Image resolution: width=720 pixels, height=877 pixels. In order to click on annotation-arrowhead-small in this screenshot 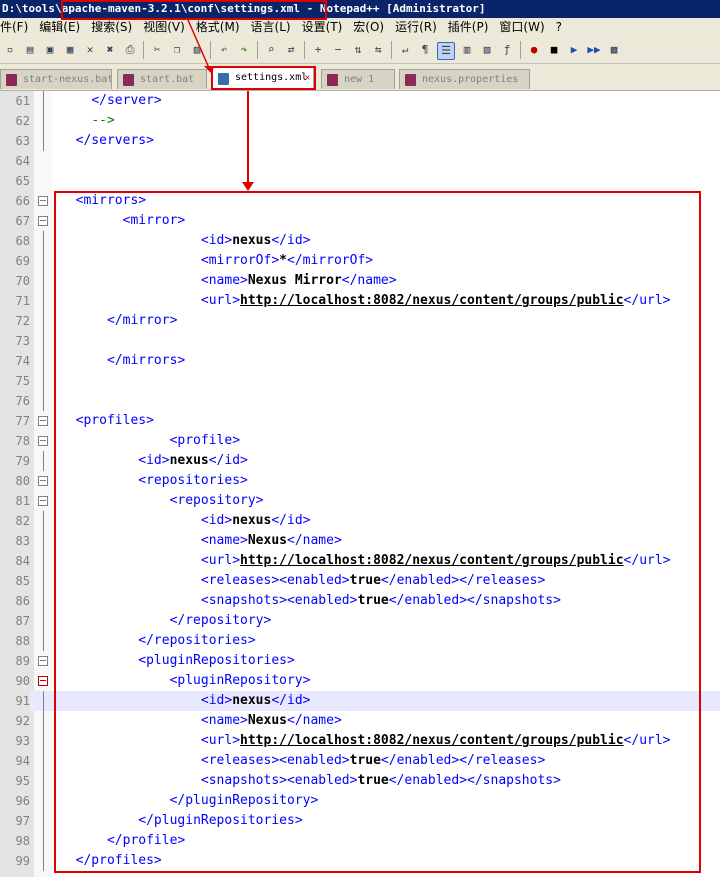, I will do `click(209, 70)`.